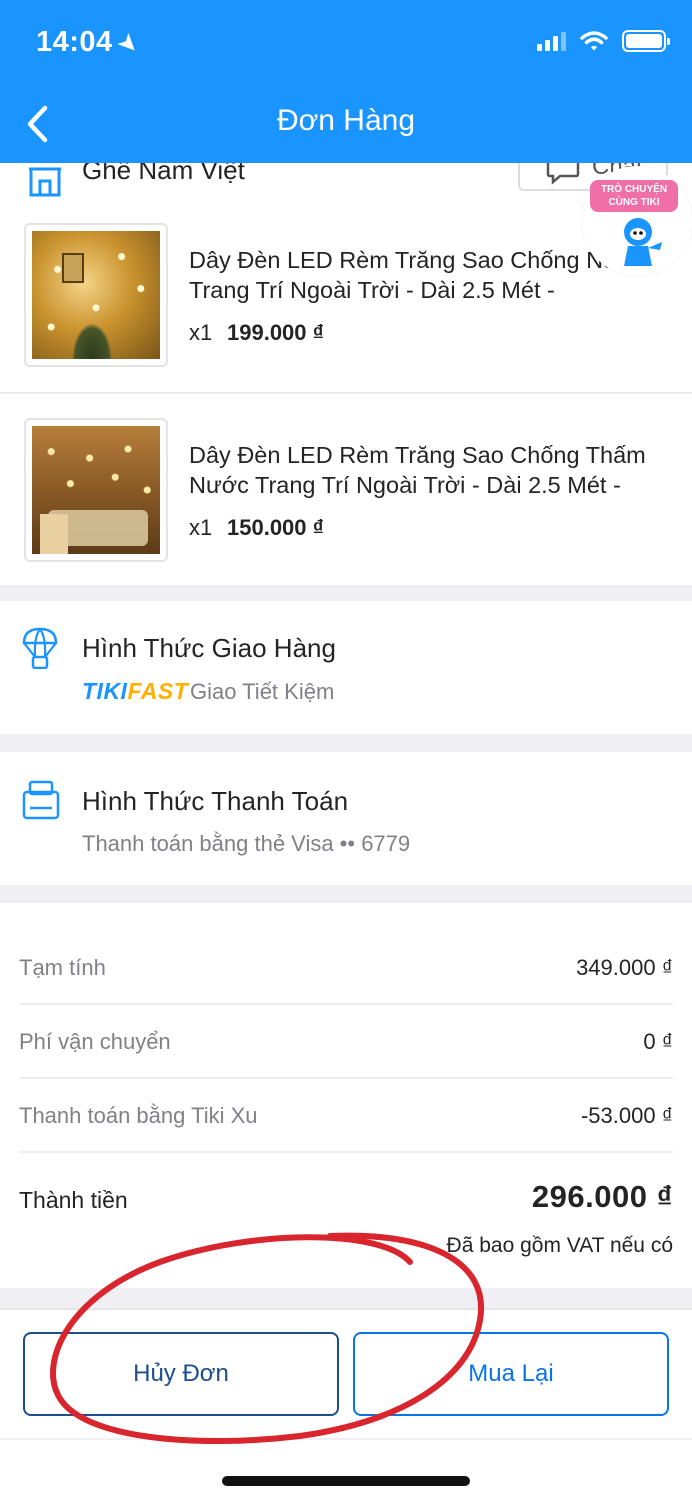 The height and width of the screenshot is (1500, 692). What do you see at coordinates (215, 801) in the screenshot?
I see `payment-title: Hình Thức Thanh Toán` at bounding box center [215, 801].